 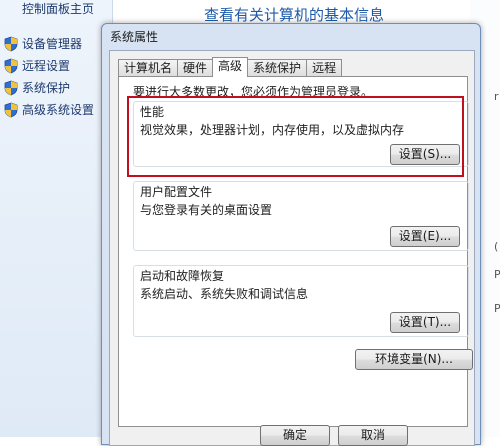 I want to click on device-manager-label: 设备管理器, so click(x=52, y=44).